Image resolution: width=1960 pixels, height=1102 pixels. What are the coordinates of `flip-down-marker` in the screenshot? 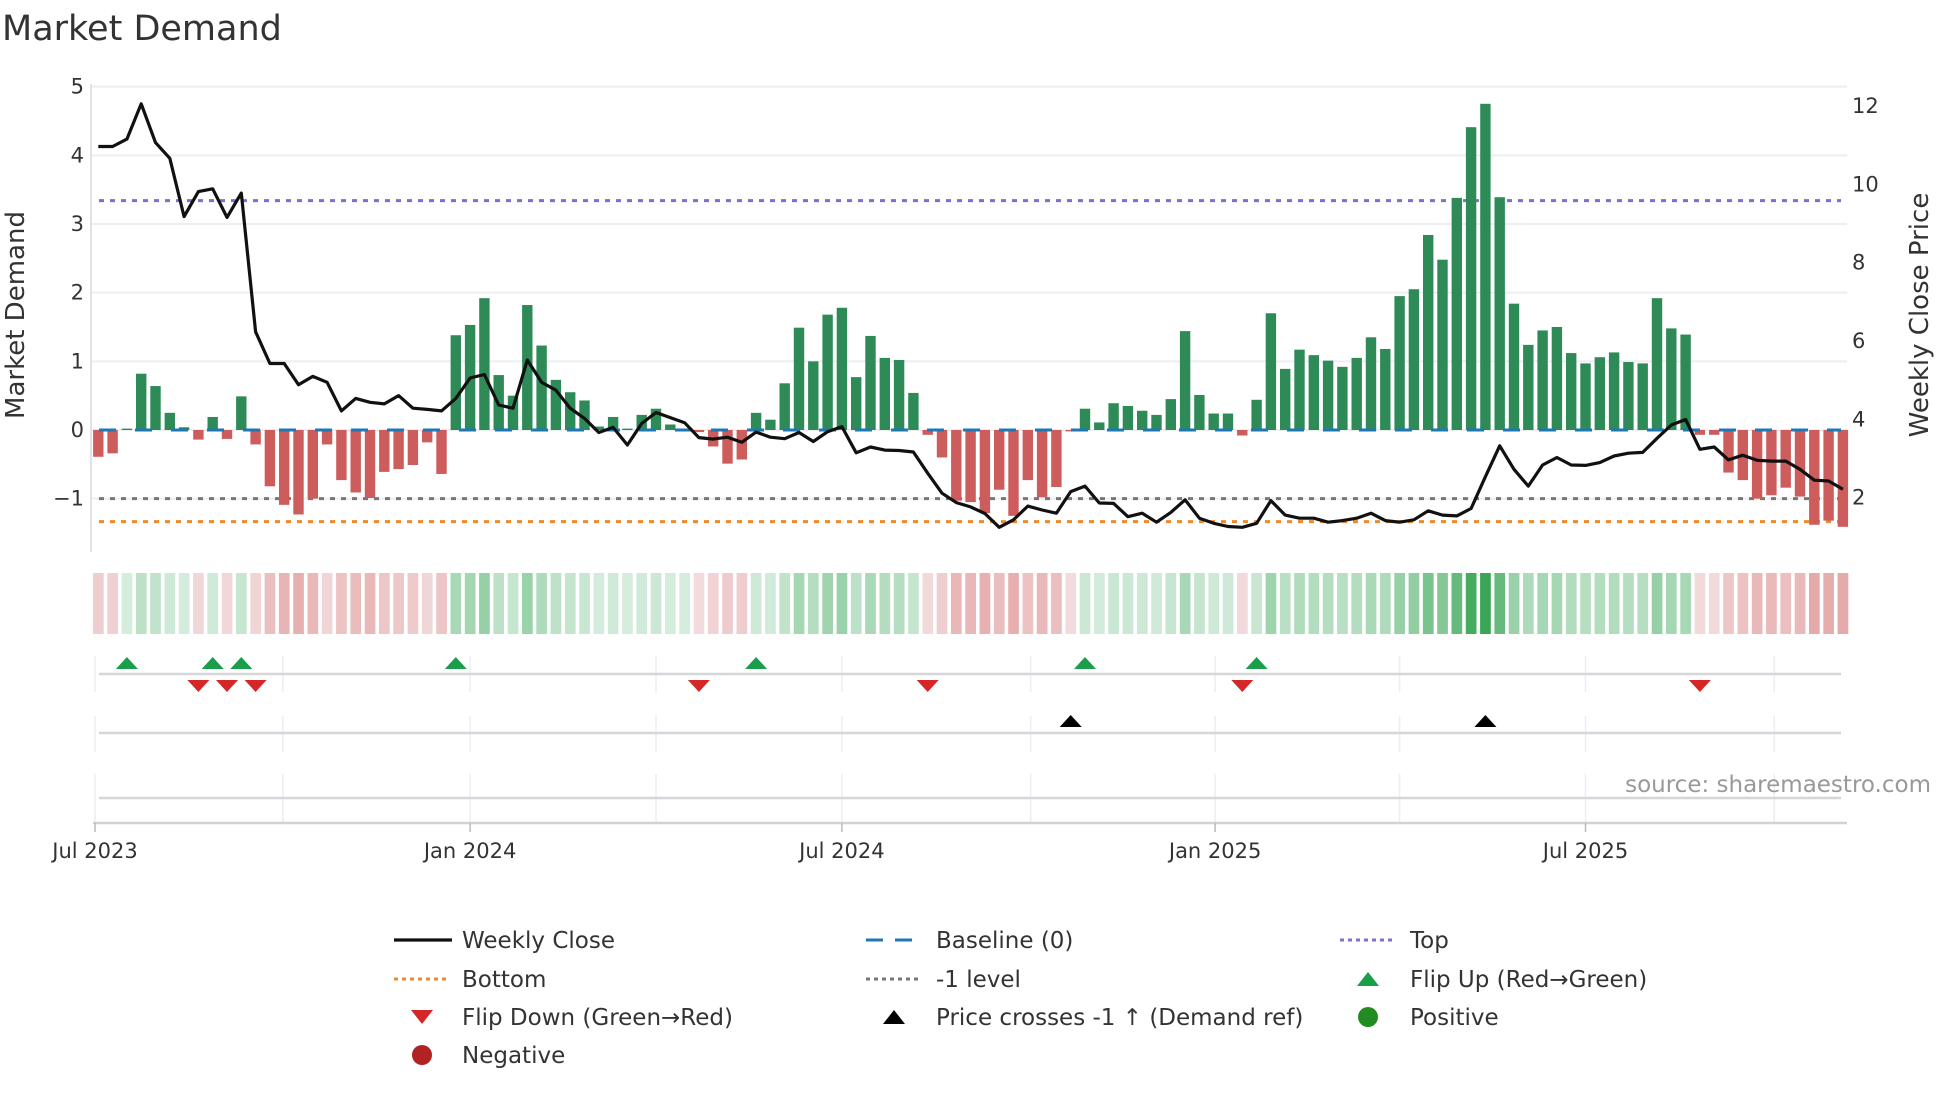 It's located at (255, 686).